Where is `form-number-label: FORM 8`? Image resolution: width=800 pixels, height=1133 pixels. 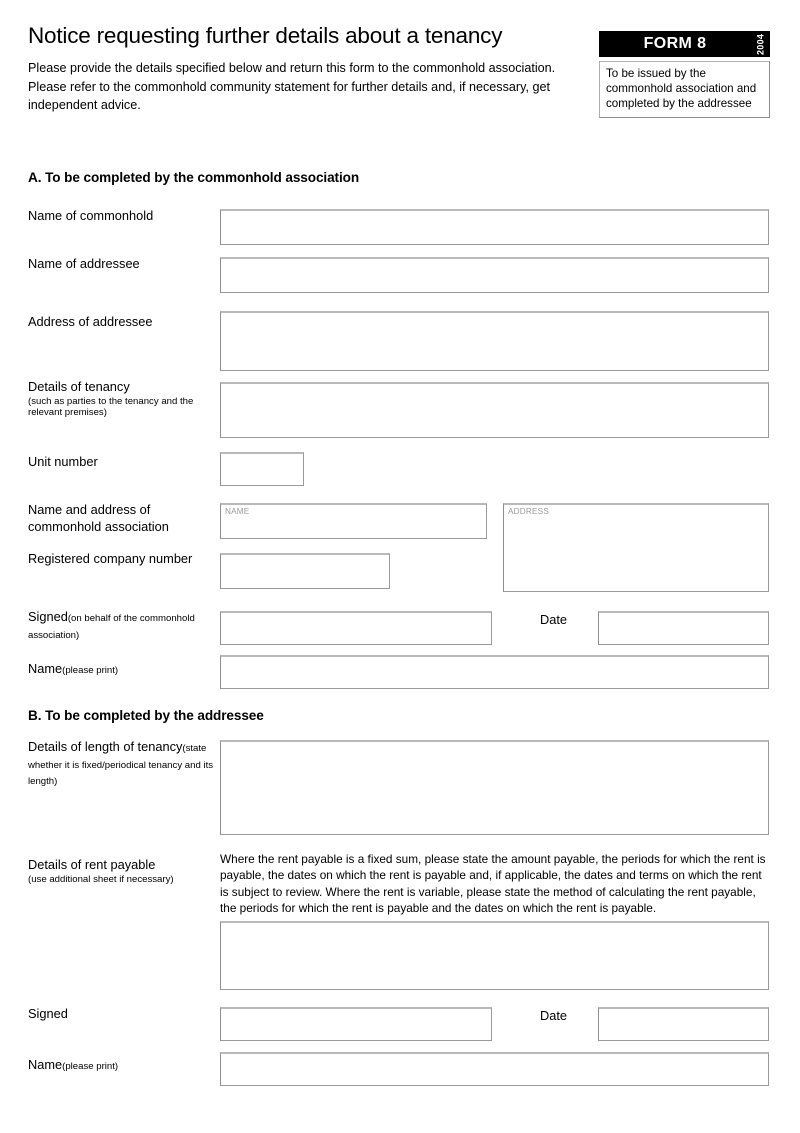 form-number-label: FORM 8 is located at coordinates (675, 43).